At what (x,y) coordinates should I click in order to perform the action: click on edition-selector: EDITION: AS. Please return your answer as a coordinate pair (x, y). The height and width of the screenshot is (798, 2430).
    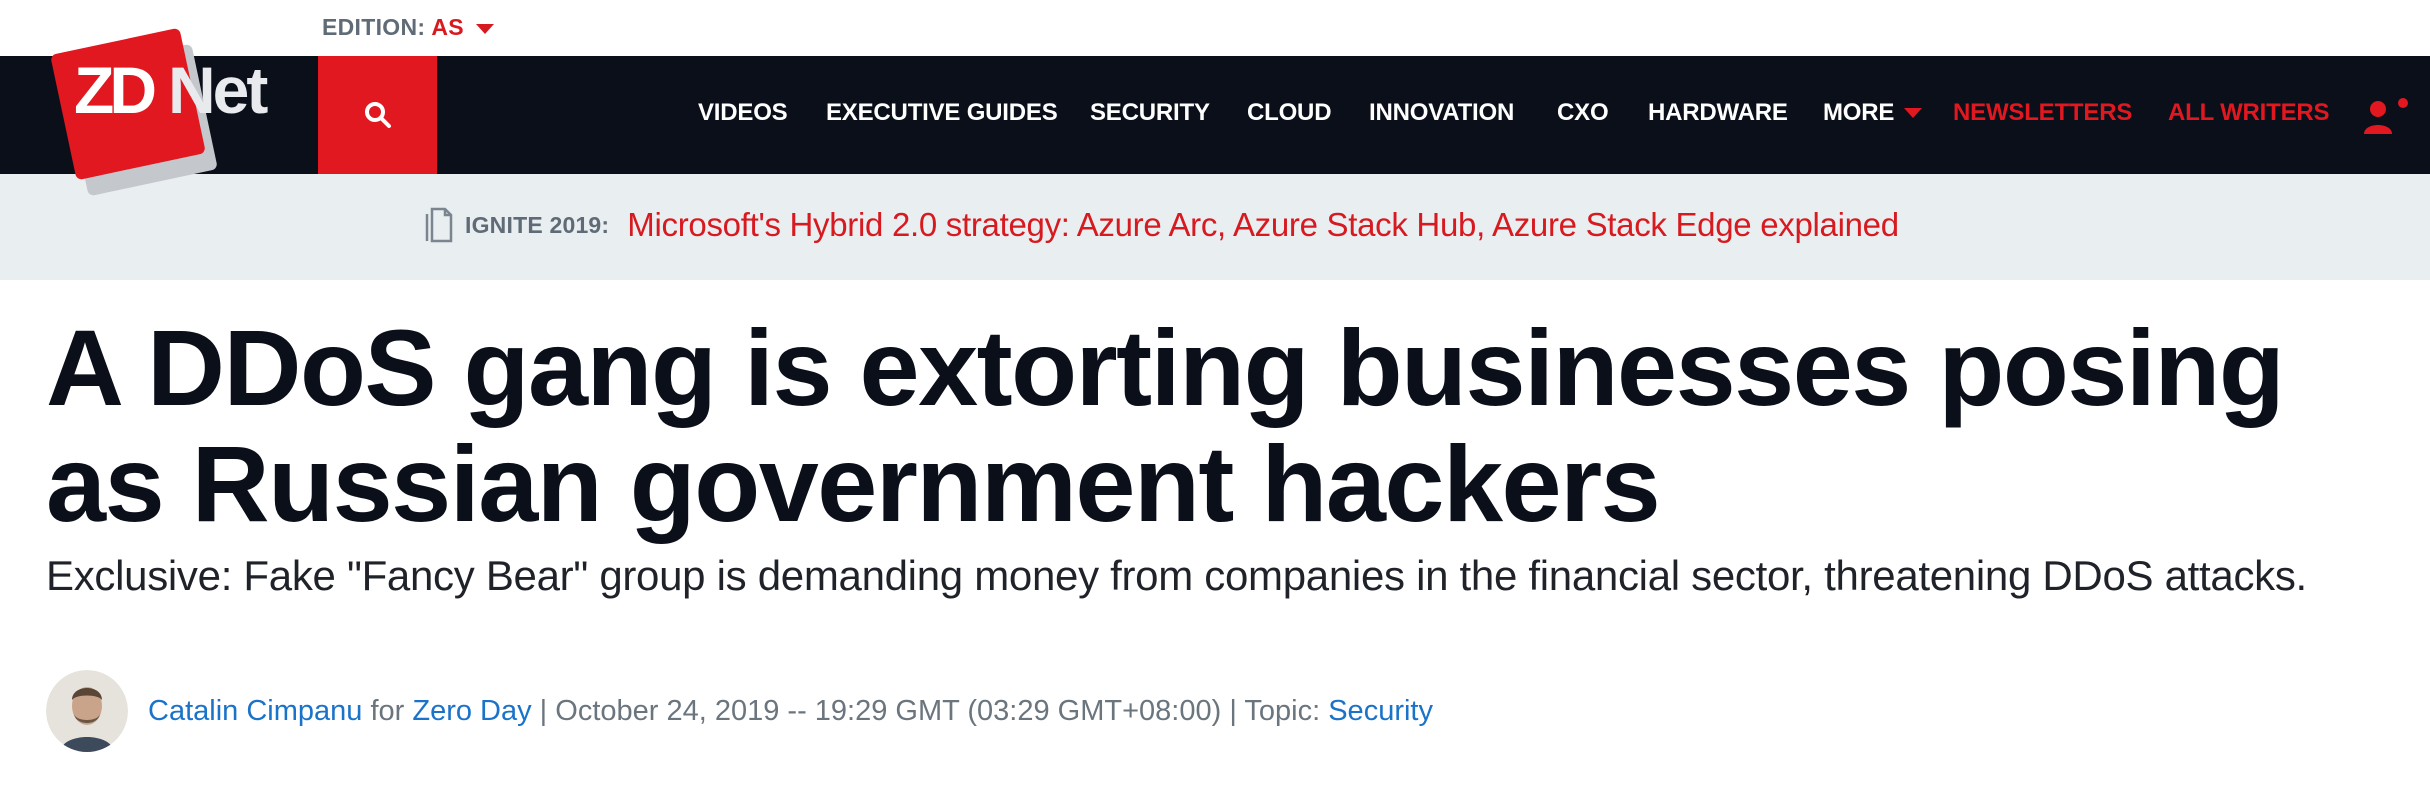
    Looking at the image, I should click on (408, 27).